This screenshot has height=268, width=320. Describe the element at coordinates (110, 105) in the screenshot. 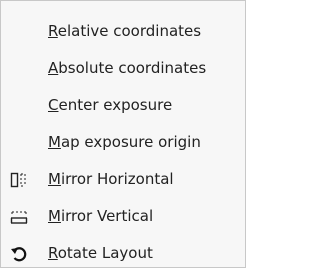

I see `menu-item-label: Center exposure` at that location.